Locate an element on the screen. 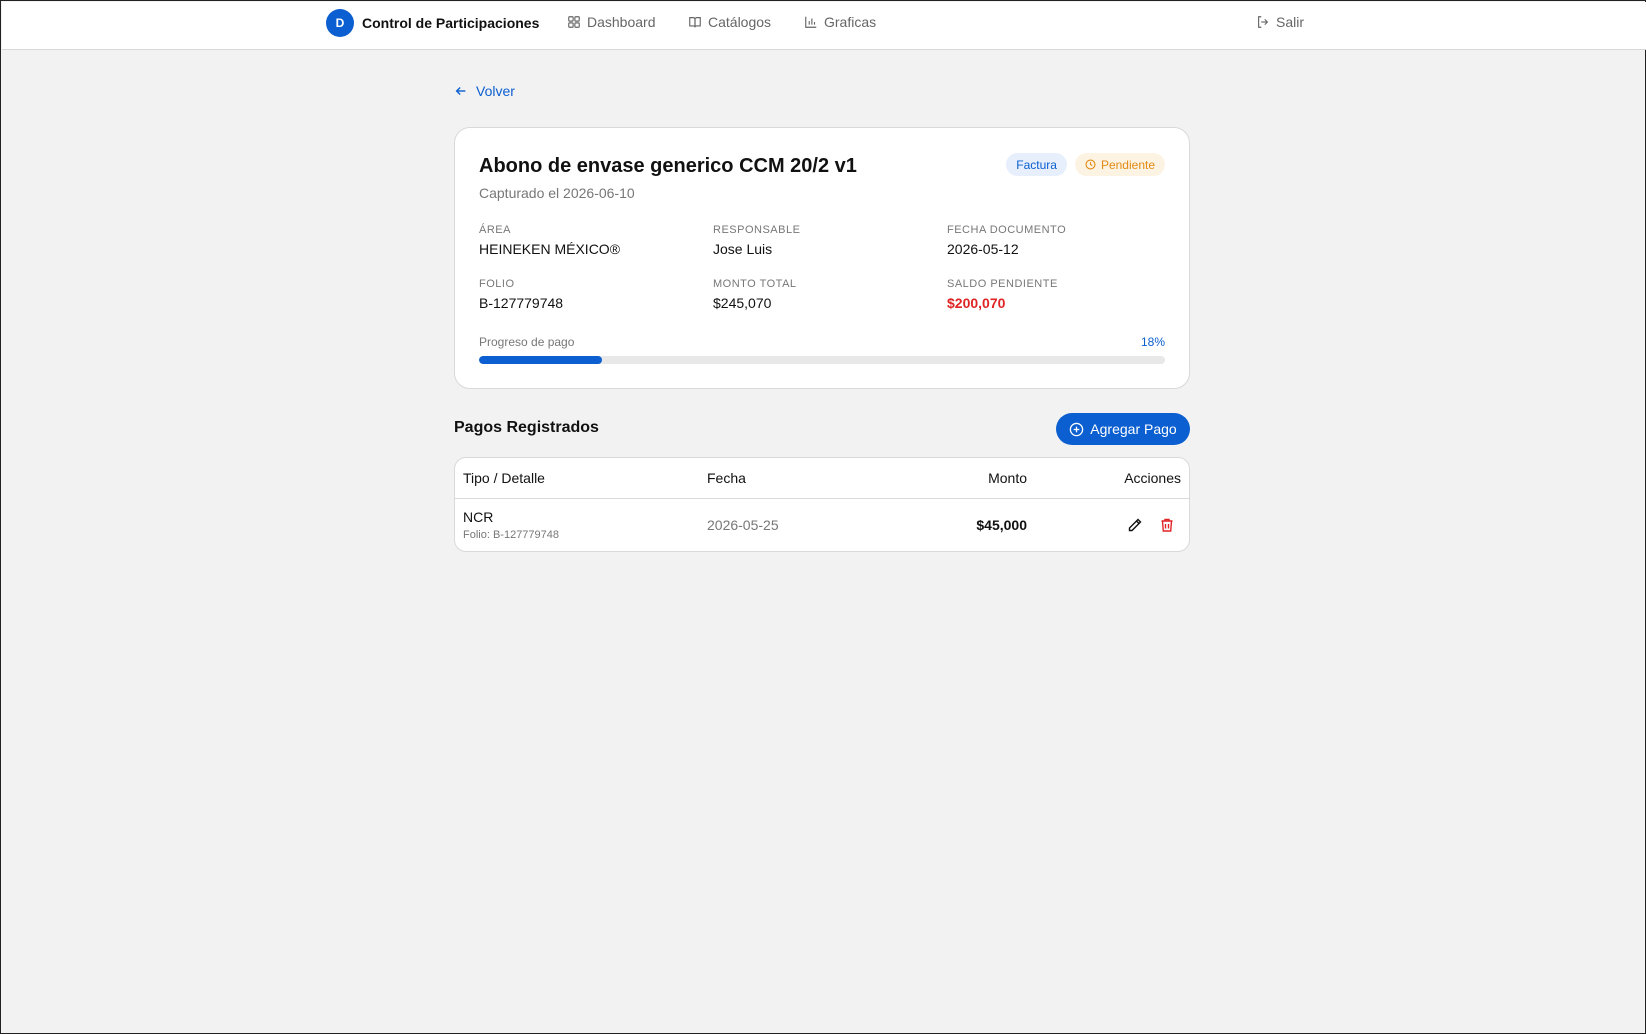 The width and height of the screenshot is (1646, 1034). column-header: Fecha is located at coordinates (726, 478).